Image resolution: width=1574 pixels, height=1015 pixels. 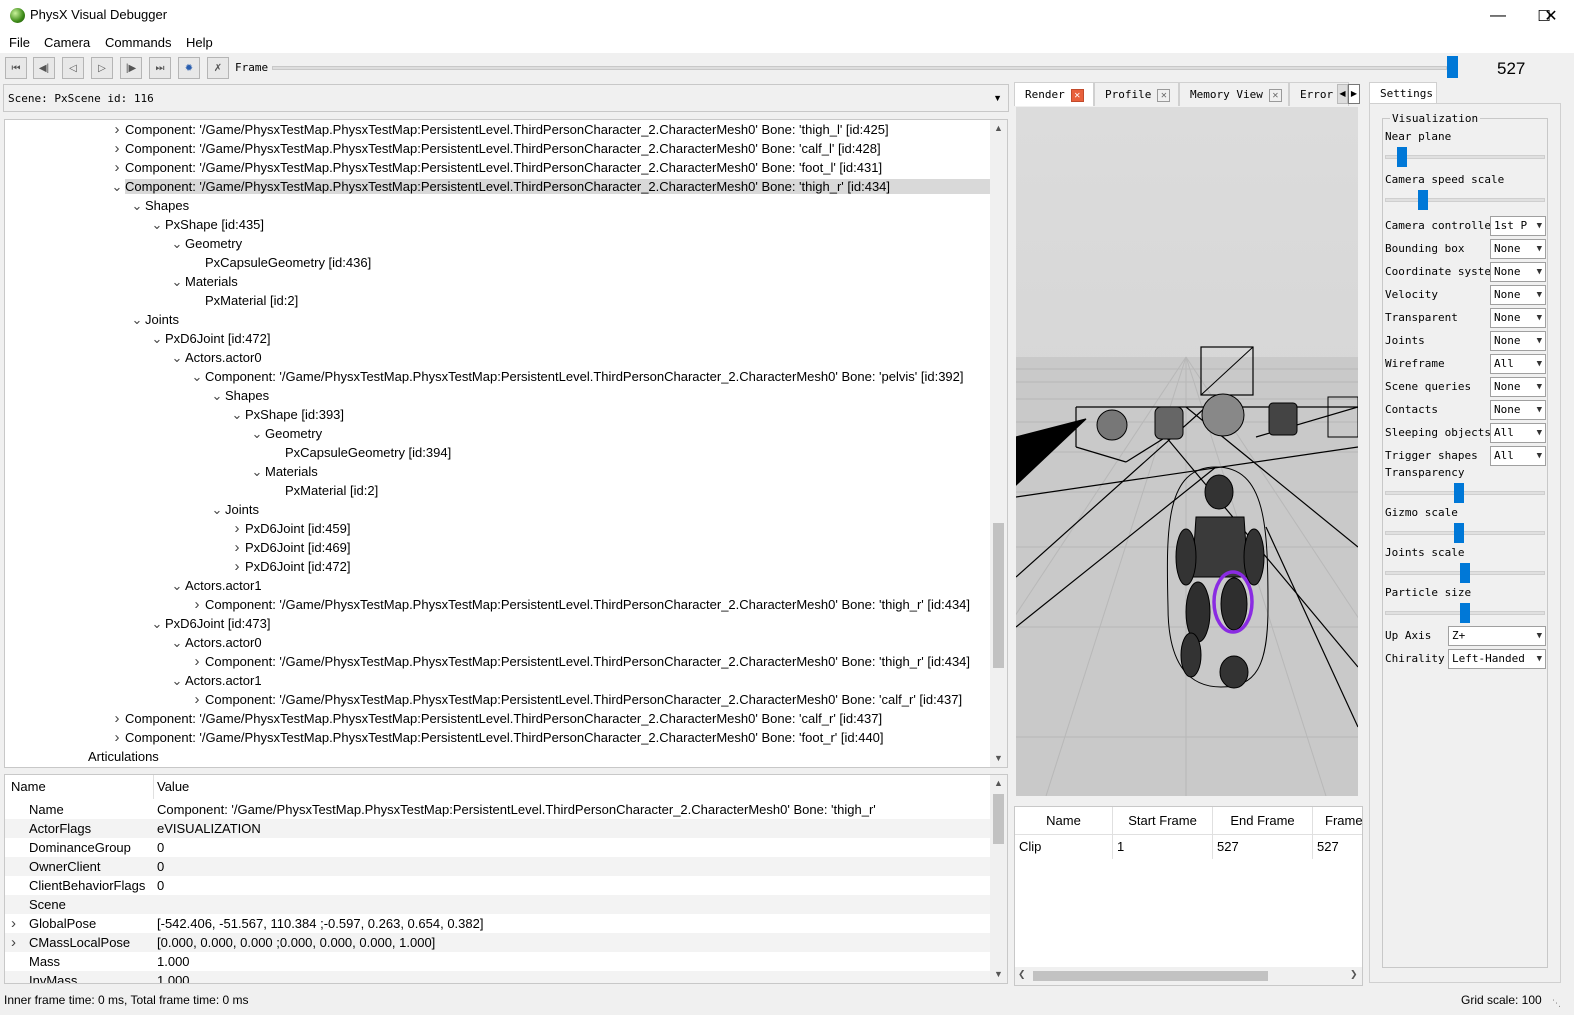 What do you see at coordinates (131, 68) in the screenshot?
I see `next-frame-button: |▶` at bounding box center [131, 68].